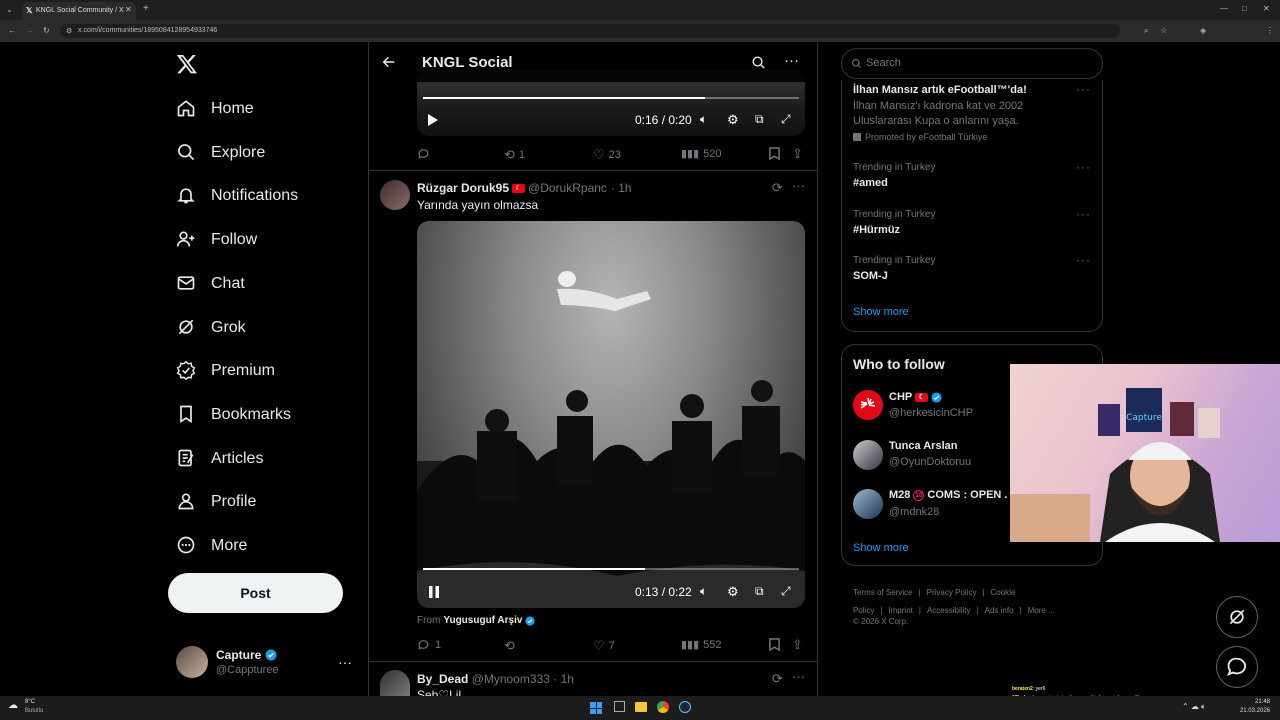  I want to click on reload-icon: ↻, so click(46, 31).